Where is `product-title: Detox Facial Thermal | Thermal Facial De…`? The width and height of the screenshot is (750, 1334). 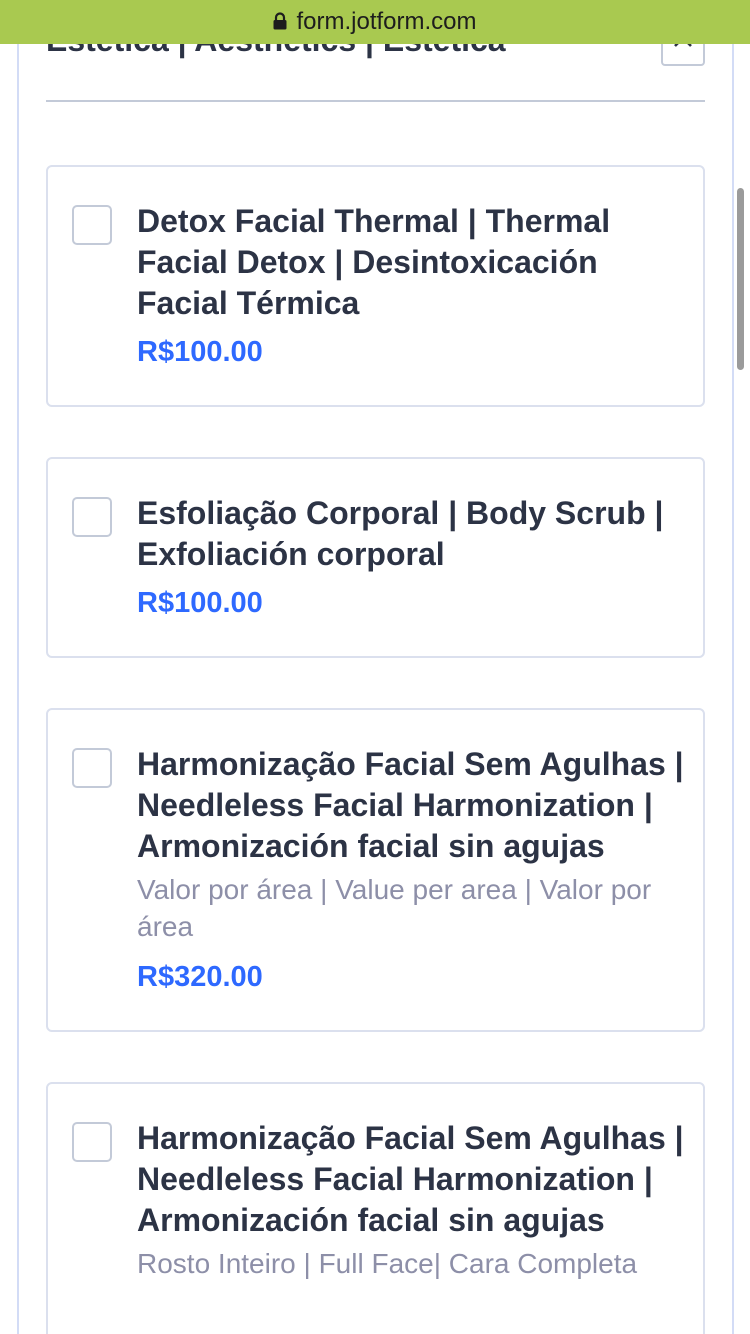
product-title: Detox Facial Thermal | Thermal Facial De… is located at coordinates (374, 262).